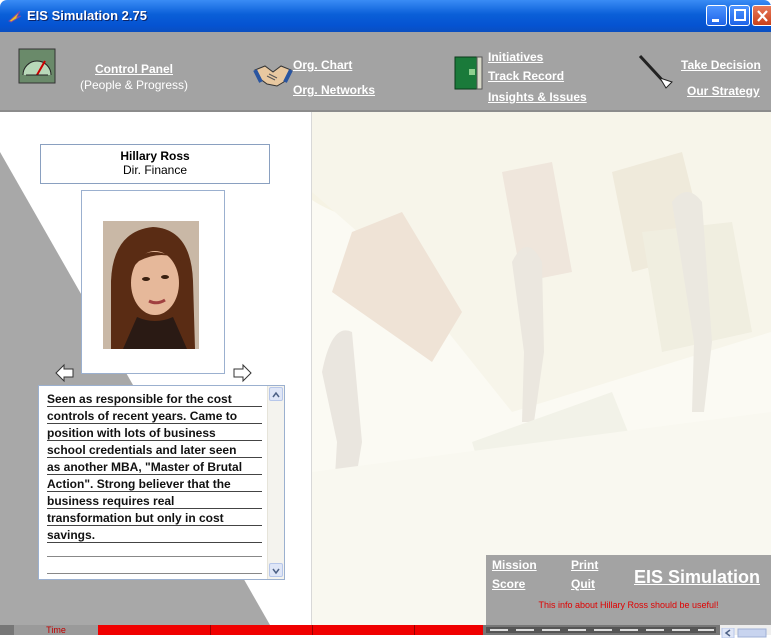 This screenshot has width=771, height=643. What do you see at coordinates (242, 373) in the screenshot?
I see `next-arrow-icon` at bounding box center [242, 373].